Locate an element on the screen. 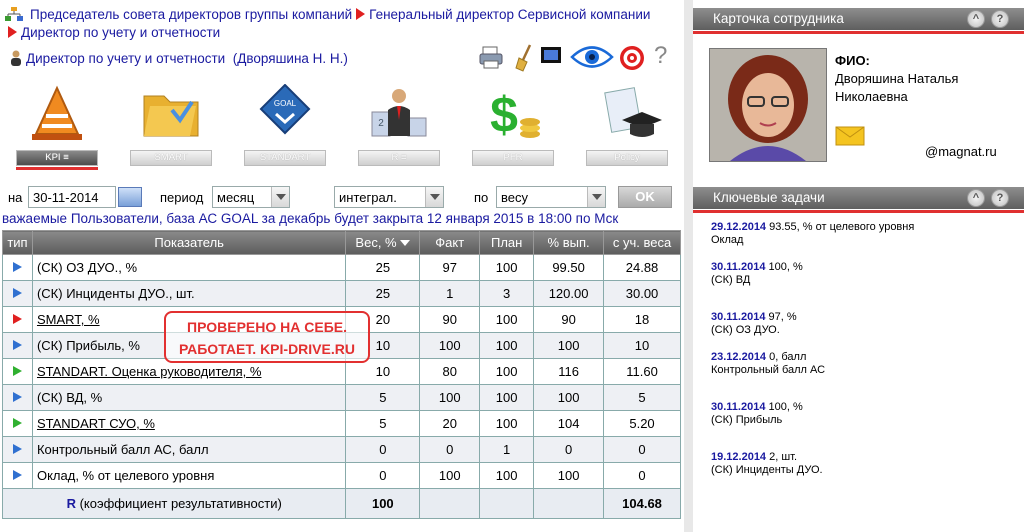  target-icon is located at coordinates (632, 59).